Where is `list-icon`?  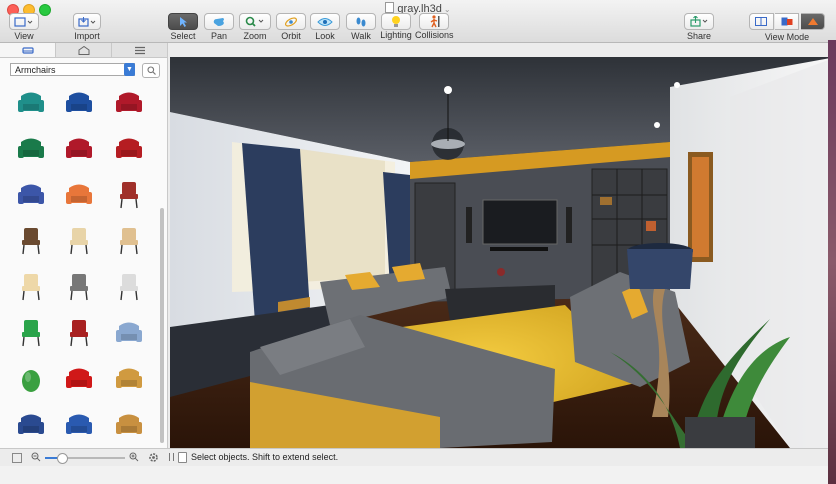
list-icon is located at coordinates (139, 50).